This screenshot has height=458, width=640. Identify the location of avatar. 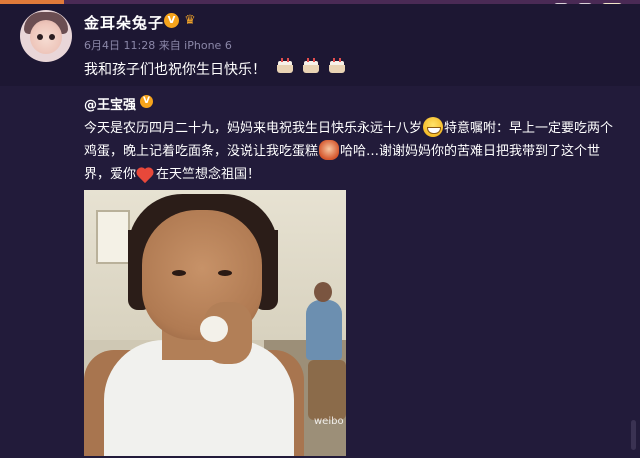
(46, 36).